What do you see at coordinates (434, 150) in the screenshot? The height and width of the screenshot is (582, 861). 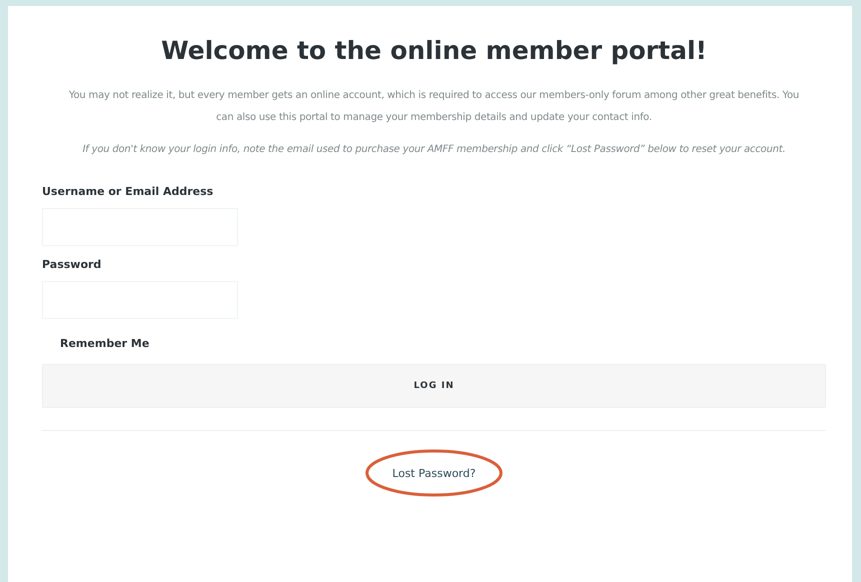 I see `login-help-note: If you don't know your login info, note the email used to purchase your AMFF membership and click “Lost Password” below to reset your account.` at bounding box center [434, 150].